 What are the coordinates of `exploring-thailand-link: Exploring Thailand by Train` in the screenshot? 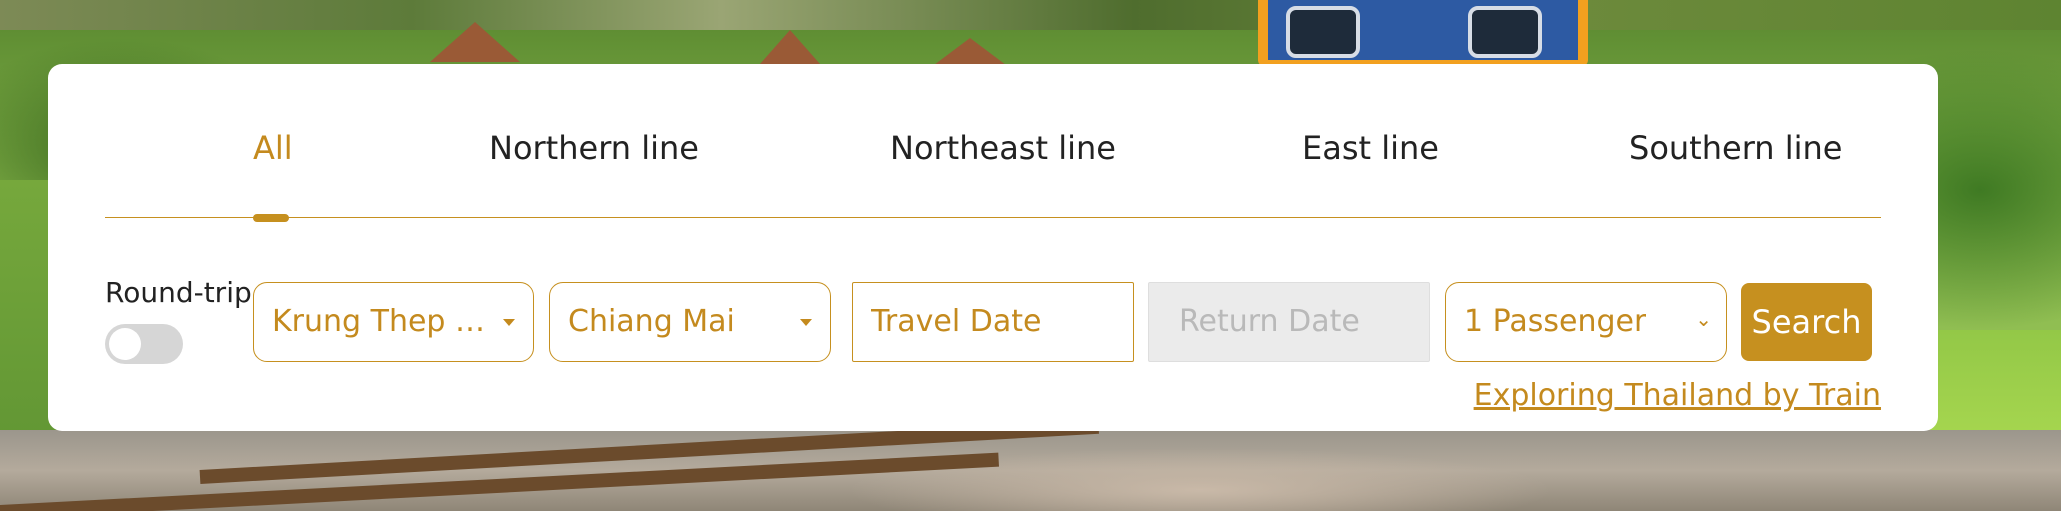 It's located at (1677, 395).